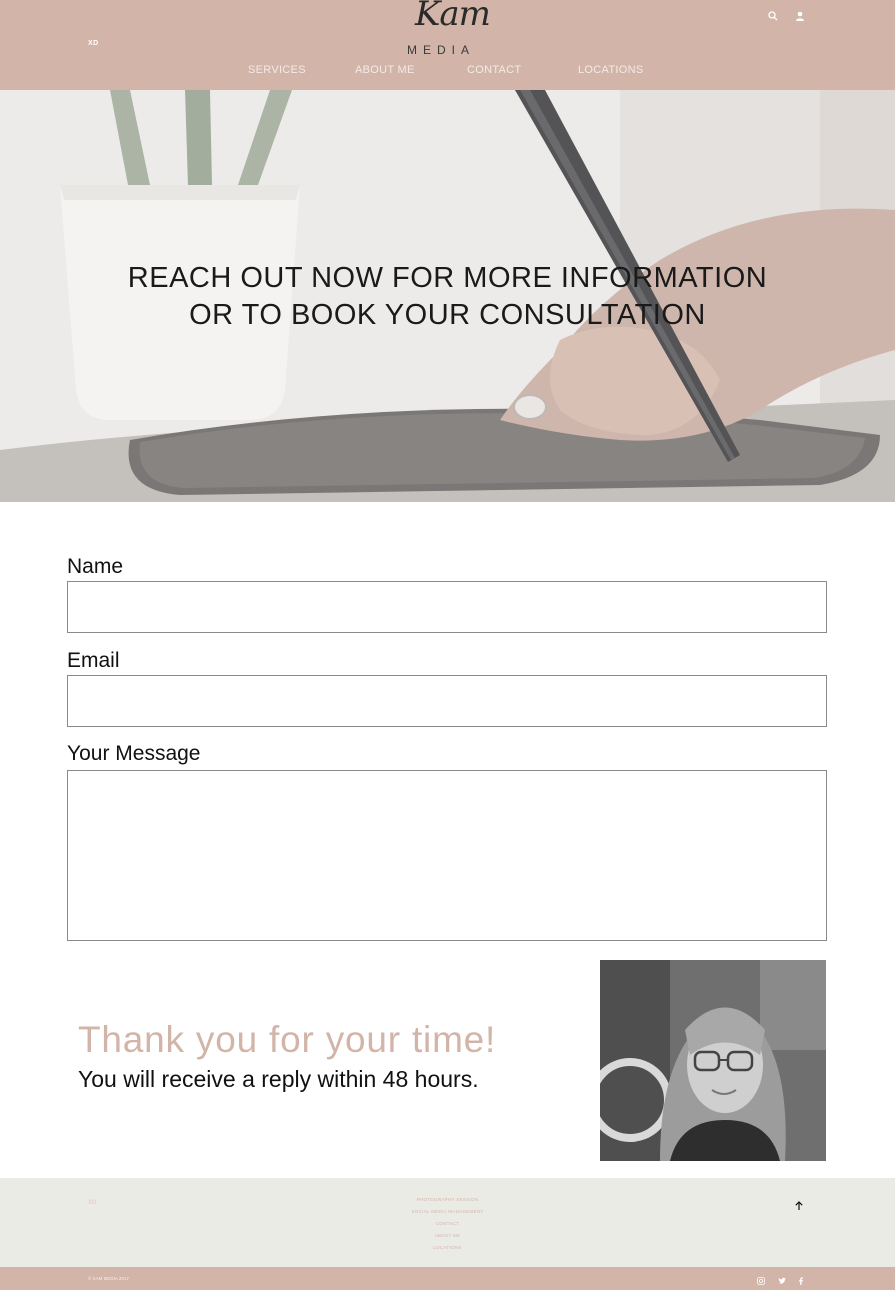 The width and height of the screenshot is (895, 1290). Describe the element at coordinates (385, 70) in the screenshot. I see `nav-about-me: ABOUT ME` at that location.